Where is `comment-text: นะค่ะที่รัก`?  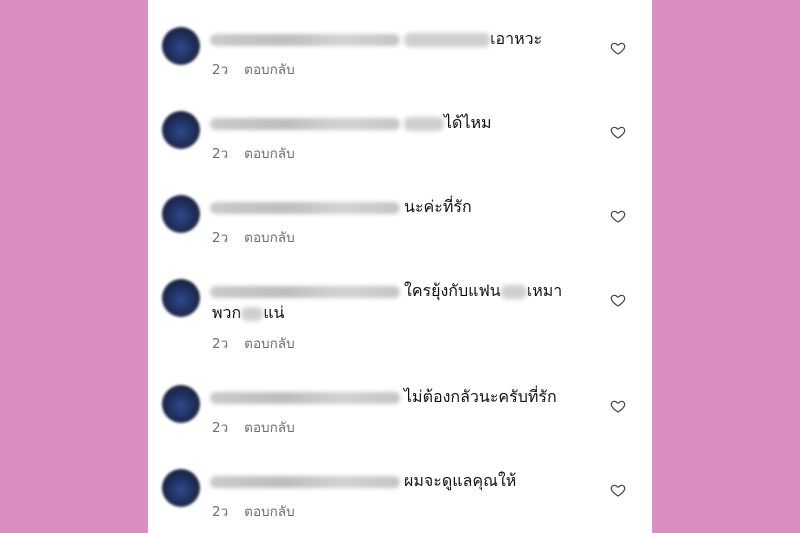 comment-text: นะค่ะที่รัก is located at coordinates (438, 206).